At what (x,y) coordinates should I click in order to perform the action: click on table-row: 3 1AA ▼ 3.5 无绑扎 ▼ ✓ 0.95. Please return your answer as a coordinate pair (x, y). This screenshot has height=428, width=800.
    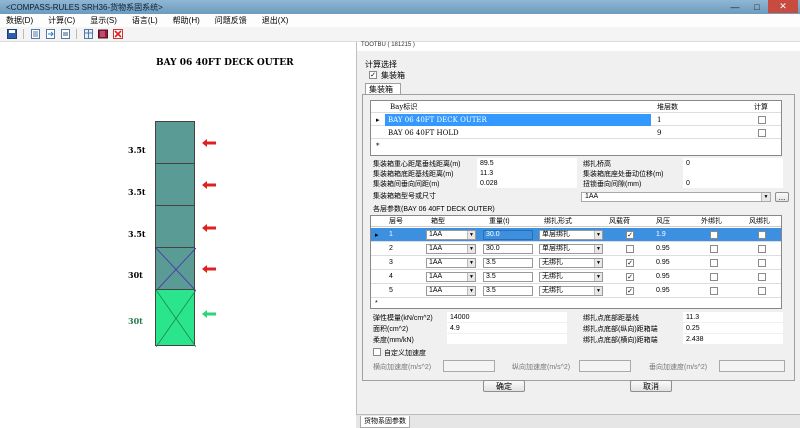
    Looking at the image, I should click on (576, 263).